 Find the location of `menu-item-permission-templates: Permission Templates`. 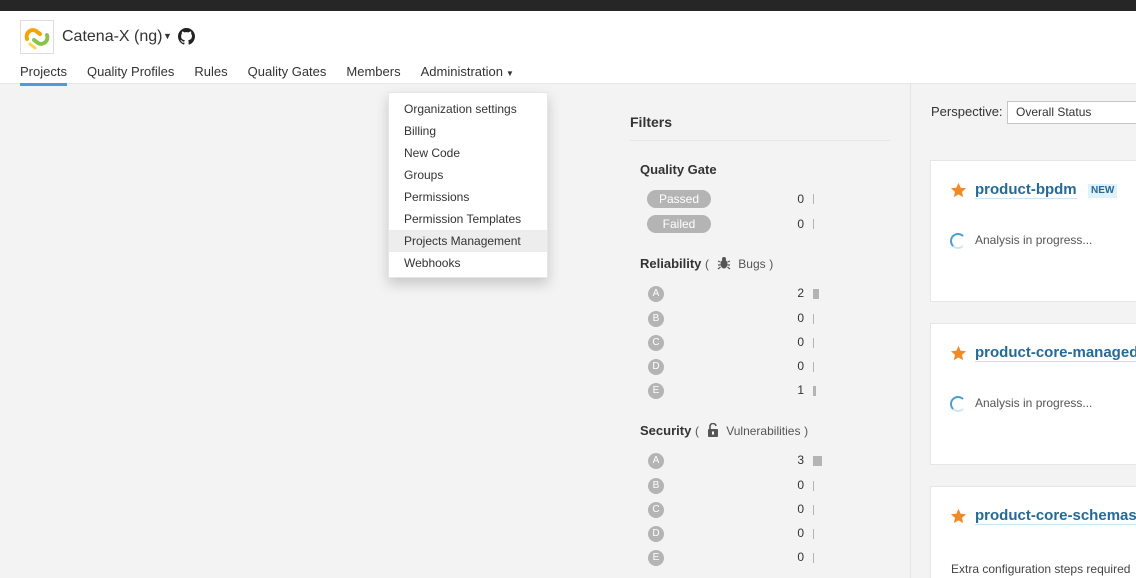

menu-item-permission-templates: Permission Templates is located at coordinates (468, 219).